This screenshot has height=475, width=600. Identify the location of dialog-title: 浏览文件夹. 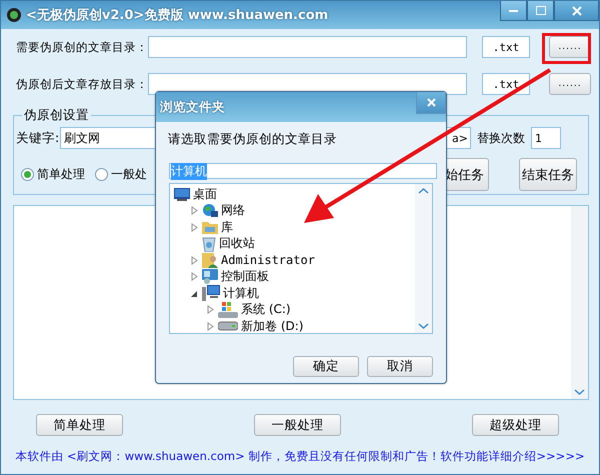
(192, 107).